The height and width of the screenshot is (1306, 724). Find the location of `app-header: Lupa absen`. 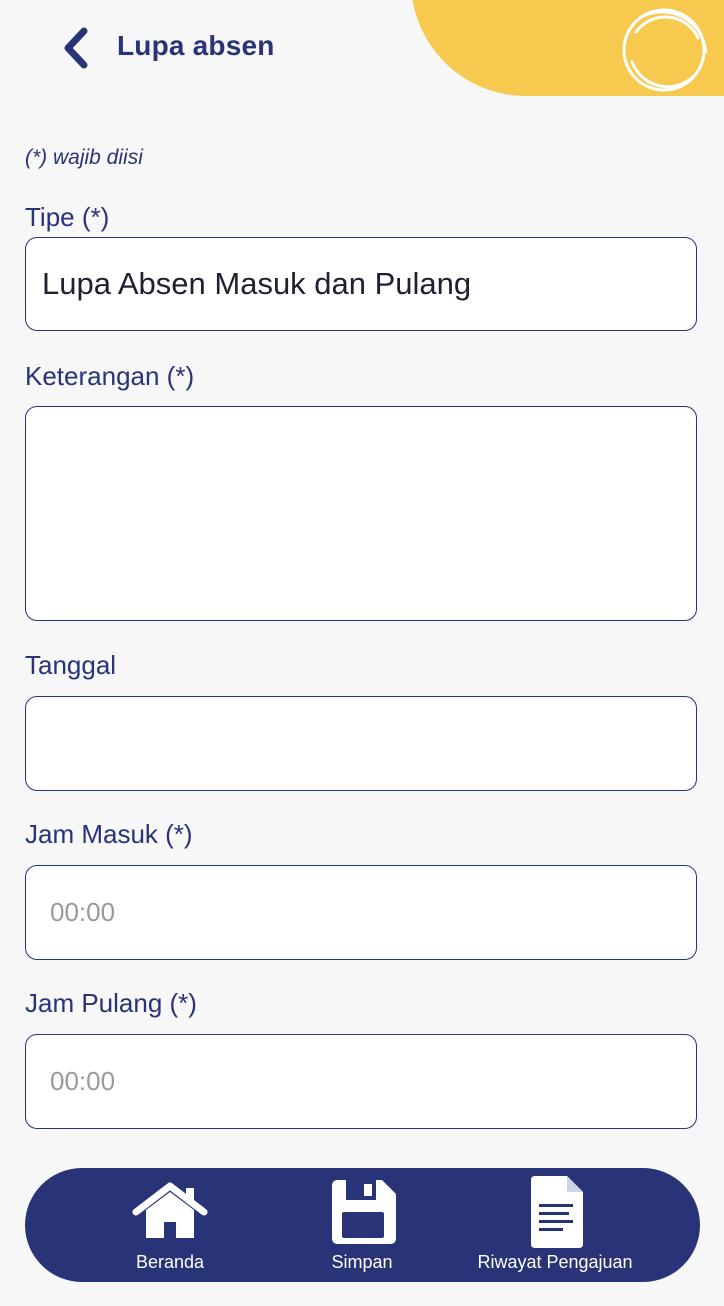

app-header: Lupa absen is located at coordinates (362, 60).